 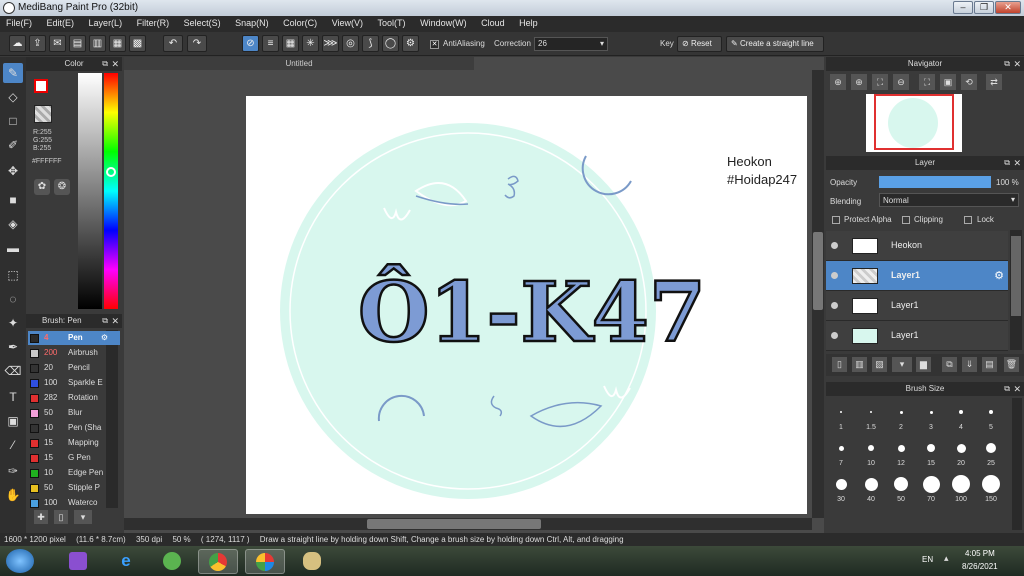 What do you see at coordinates (13, 445) in the screenshot?
I see `eyedropper-icon: ⁄` at bounding box center [13, 445].